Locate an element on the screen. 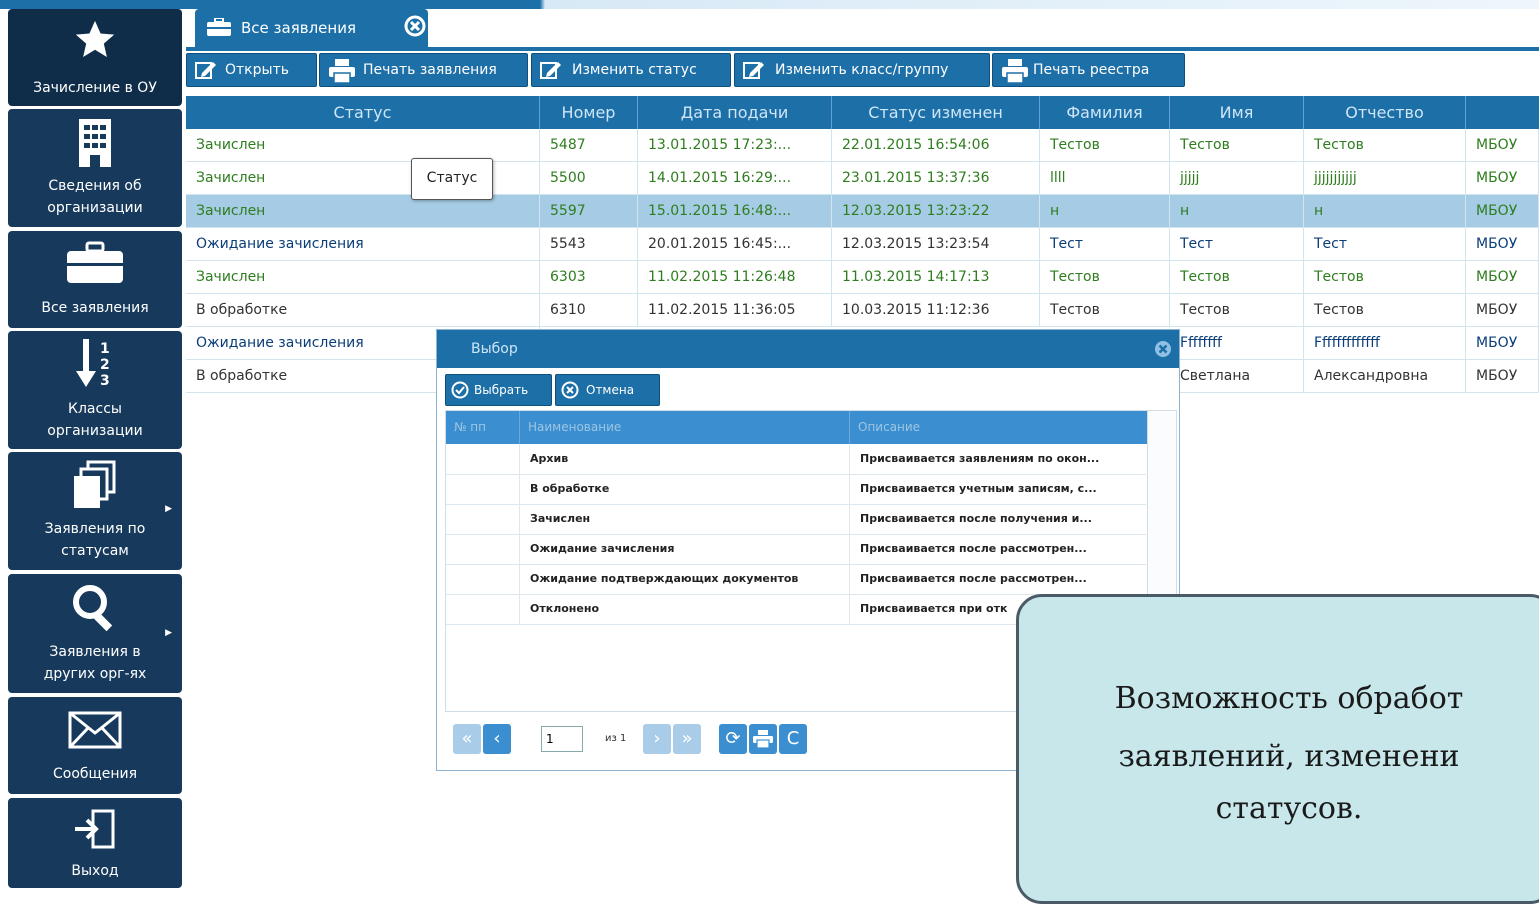 The width and height of the screenshot is (1539, 904). sidebar-item-messages: Сообщения is located at coordinates (95, 745).